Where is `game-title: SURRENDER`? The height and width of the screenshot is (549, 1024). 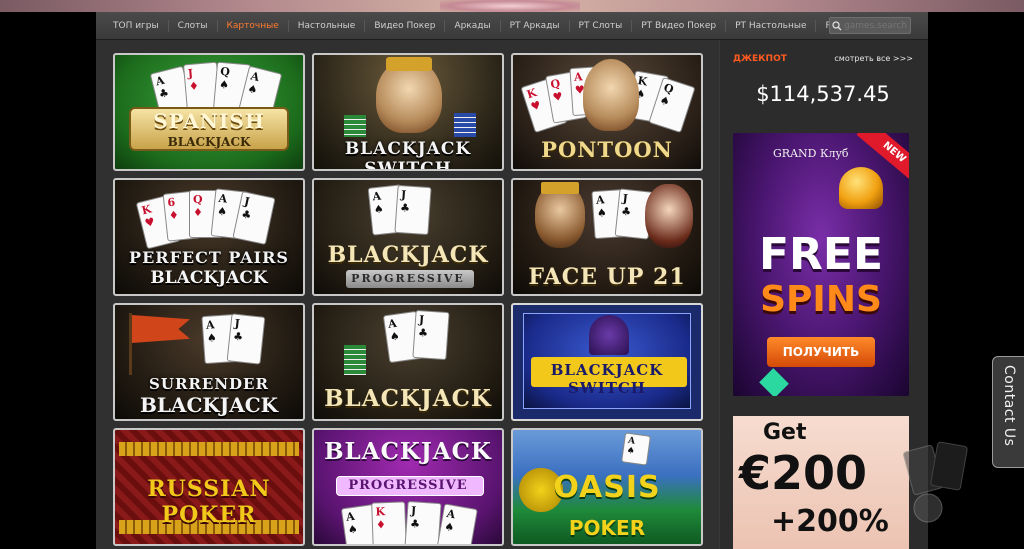 game-title: SURRENDER is located at coordinates (209, 384).